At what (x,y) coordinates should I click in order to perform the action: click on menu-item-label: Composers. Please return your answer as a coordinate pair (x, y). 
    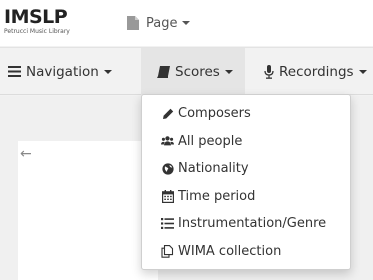
    Looking at the image, I should click on (214, 114).